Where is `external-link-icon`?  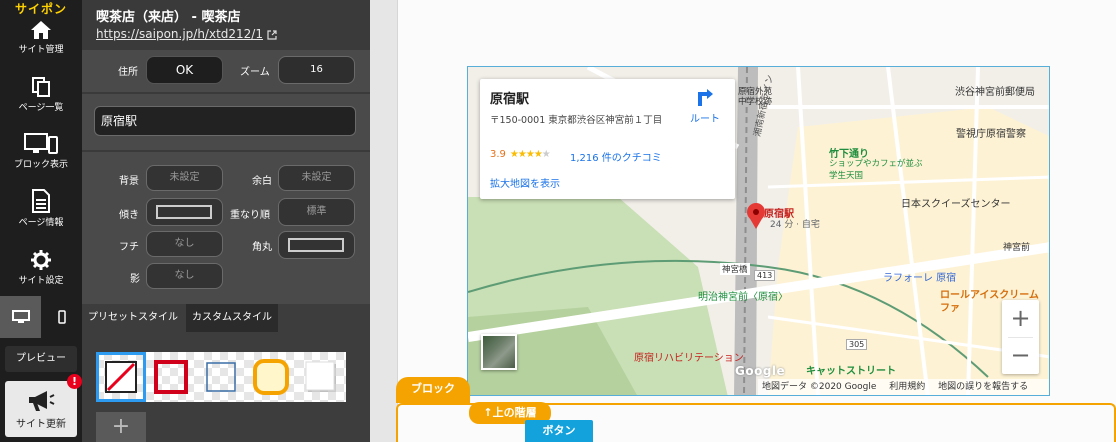 external-link-icon is located at coordinates (272, 34).